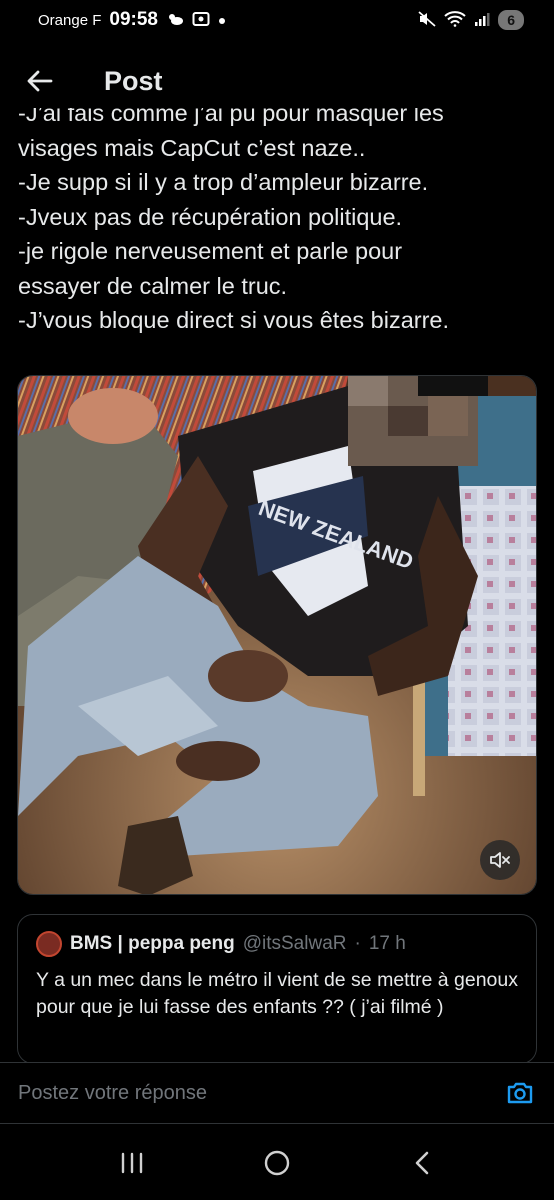  I want to click on home-icon, so click(277, 1162).